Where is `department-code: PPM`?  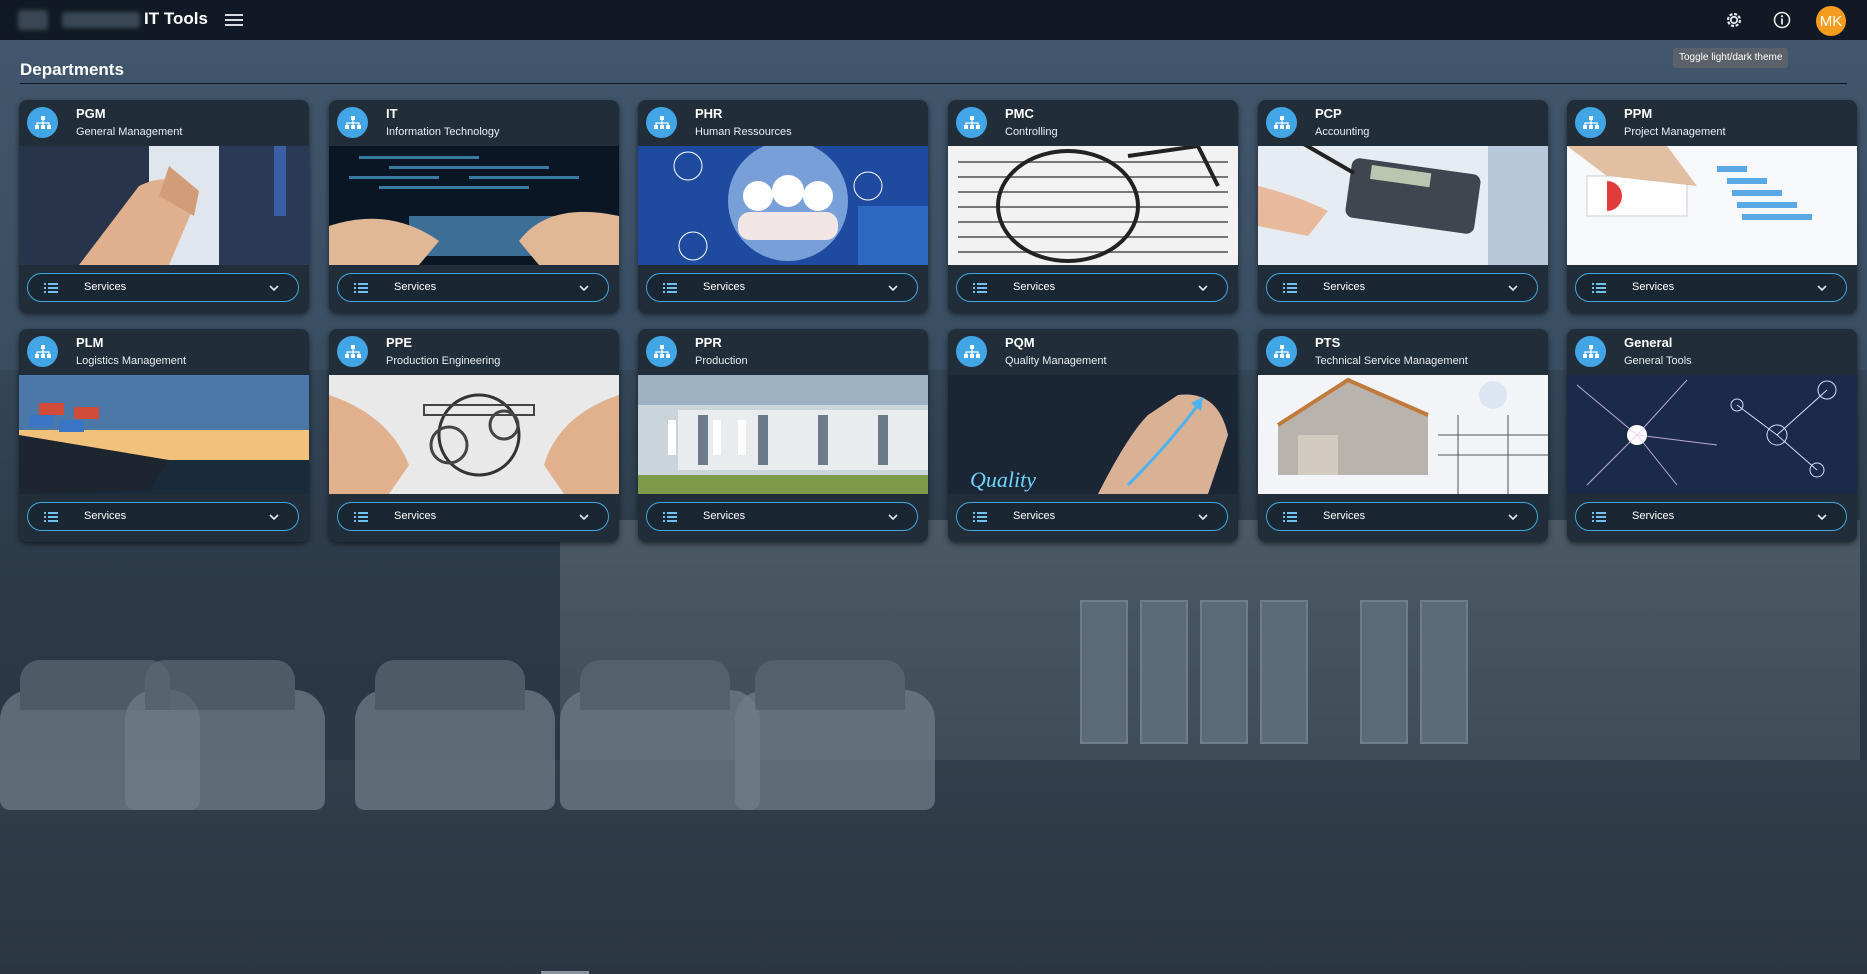
department-code: PPM is located at coordinates (1638, 113).